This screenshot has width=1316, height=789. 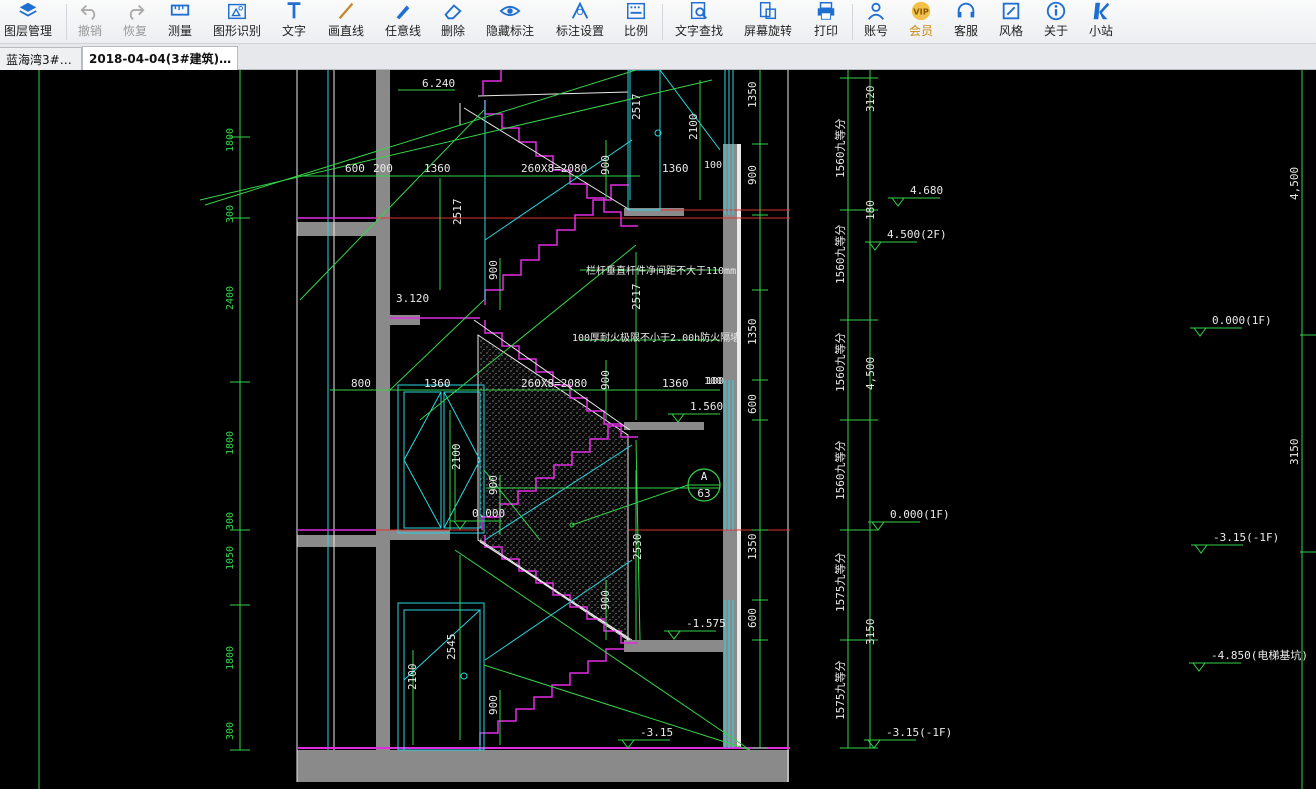 I want to click on toolbar-button-layers: 图层管理, so click(x=29, y=22).